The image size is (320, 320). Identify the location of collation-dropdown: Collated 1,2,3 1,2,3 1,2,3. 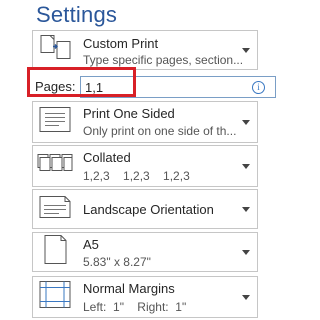
(145, 166).